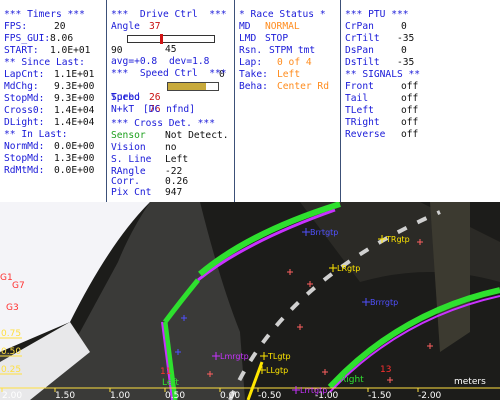  I want to click on signal-front-row: Front off, so click(382, 86).